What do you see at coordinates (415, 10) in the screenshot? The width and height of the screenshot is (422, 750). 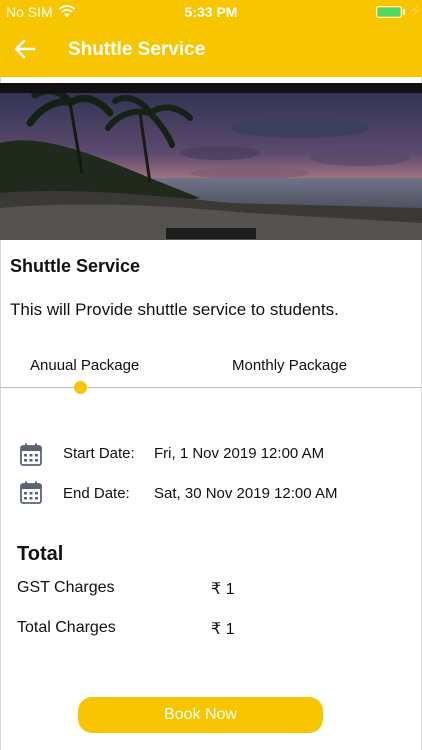 I see `charging-icon: ⚡` at bounding box center [415, 10].